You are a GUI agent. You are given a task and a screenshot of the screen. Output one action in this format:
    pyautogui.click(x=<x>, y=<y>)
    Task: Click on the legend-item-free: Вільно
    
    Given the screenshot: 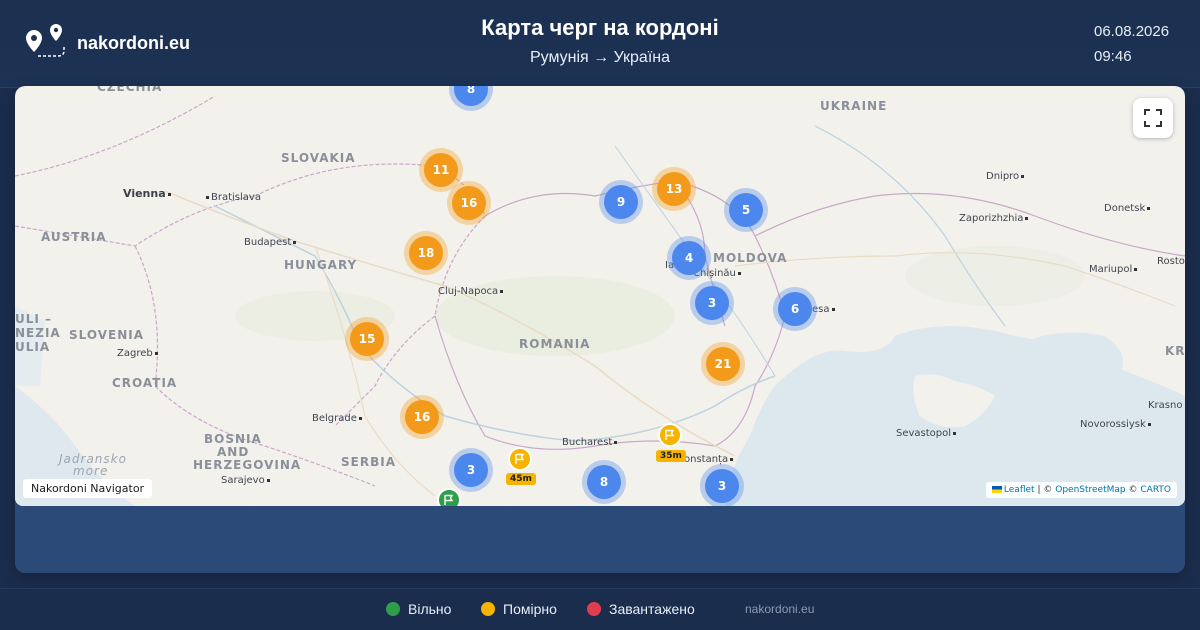 What is the action you would take?
    pyautogui.click(x=418, y=609)
    